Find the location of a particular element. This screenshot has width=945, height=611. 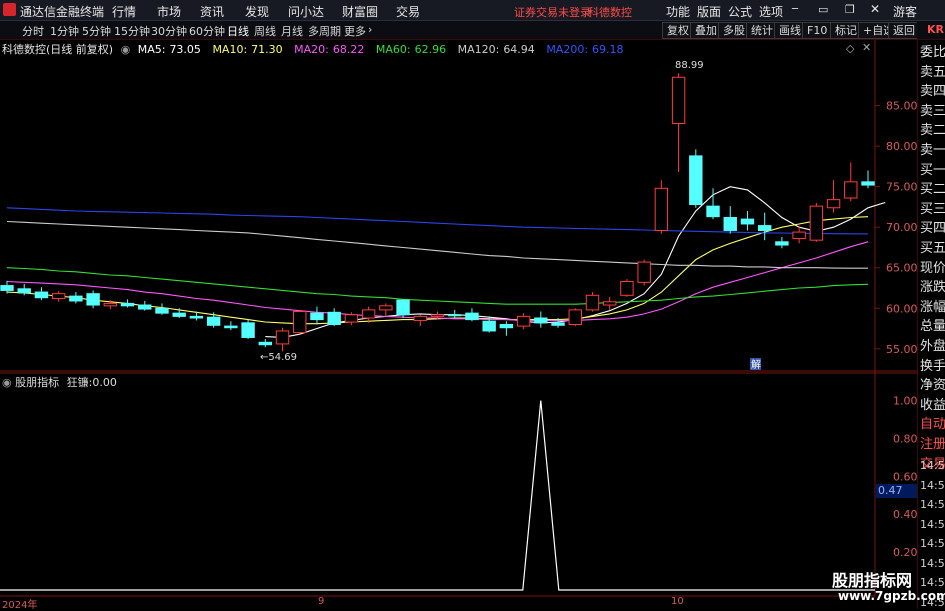

maximize-icon: ▭ is located at coordinates (823, 9).